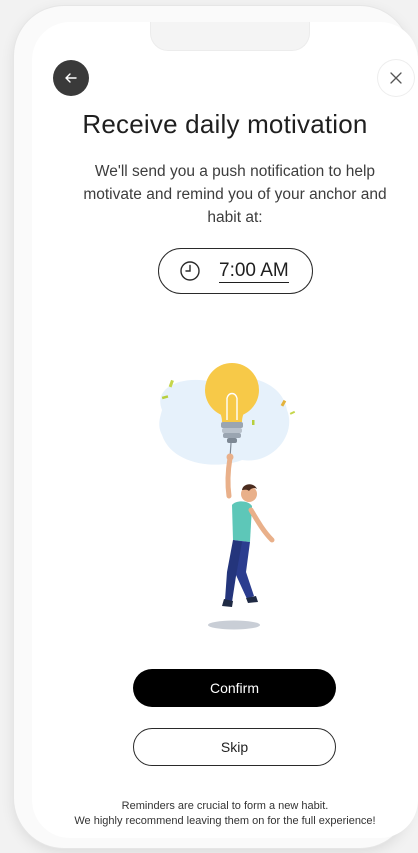 The width and height of the screenshot is (418, 853). Describe the element at coordinates (190, 271) in the screenshot. I see `clock-icon` at that location.